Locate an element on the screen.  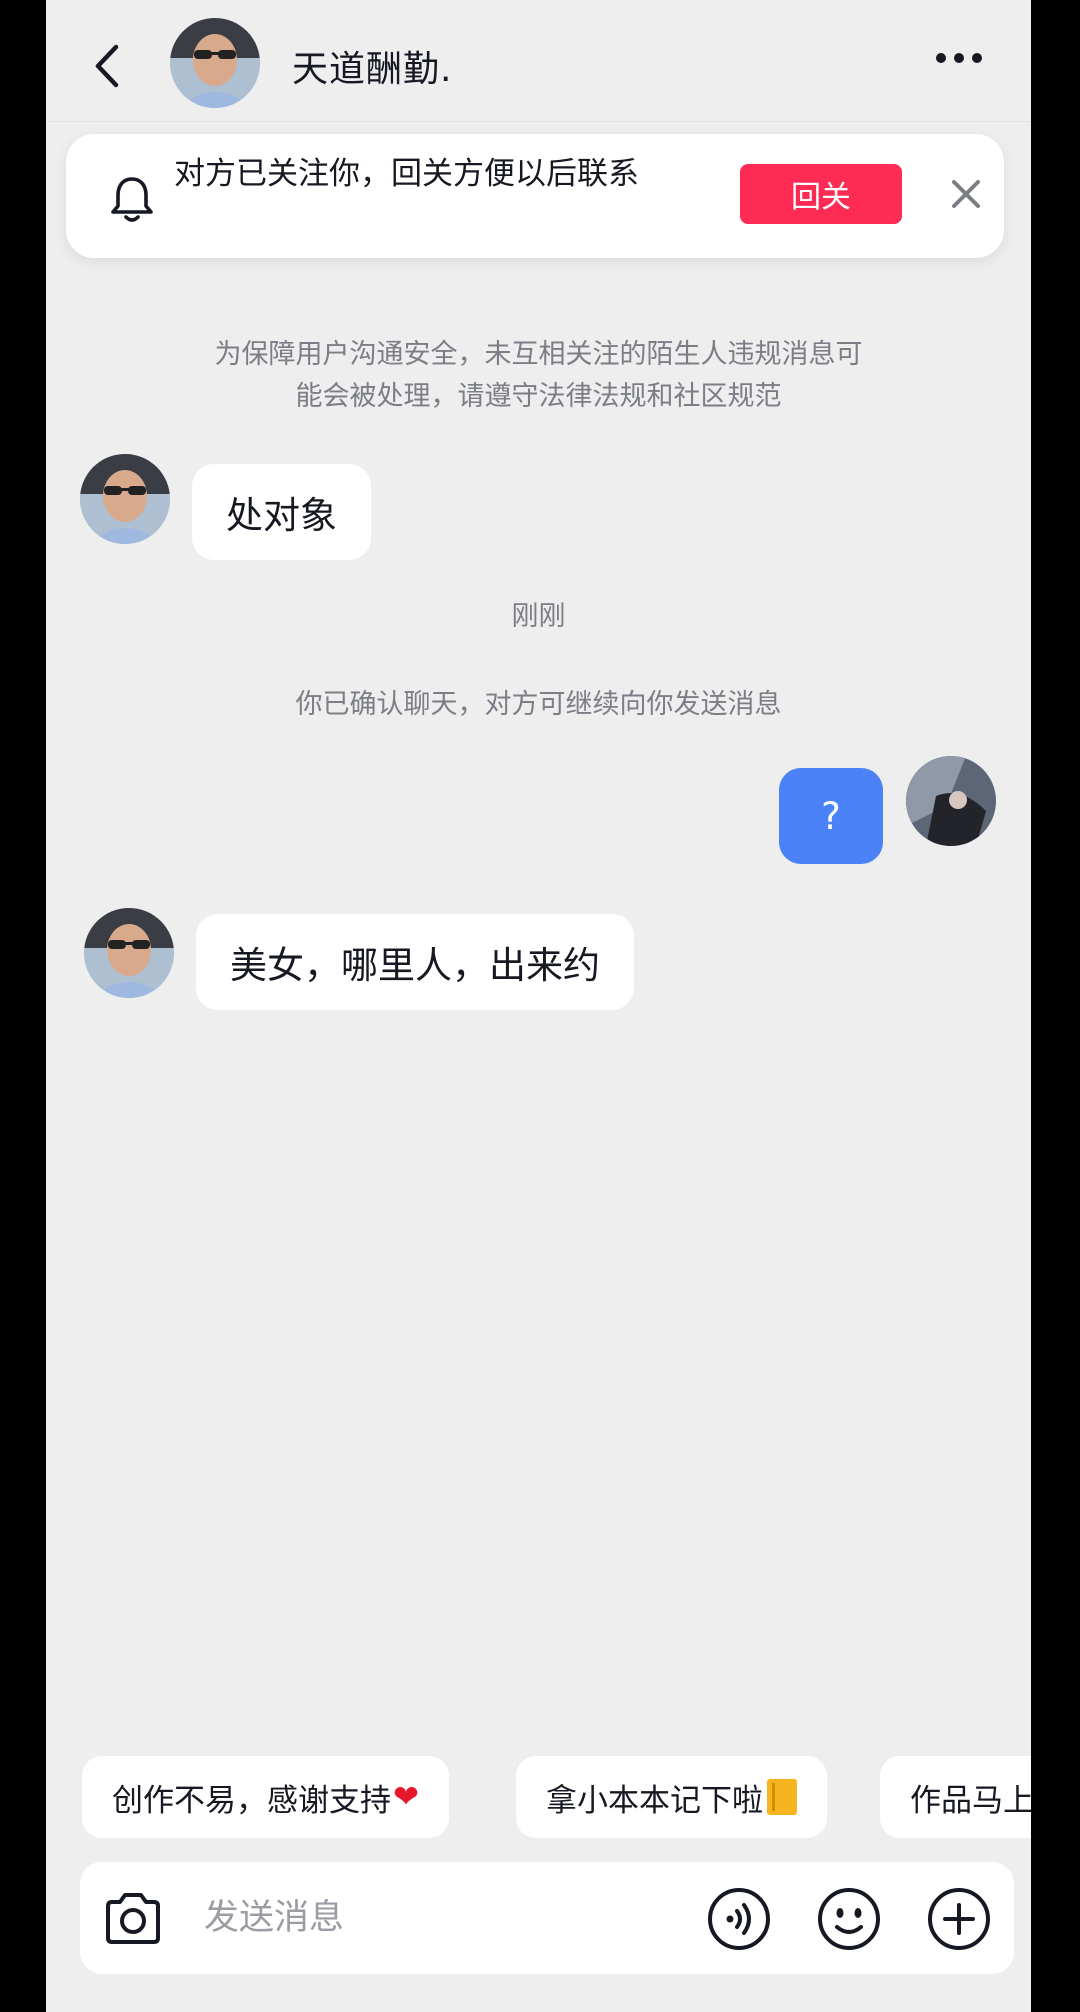
quick-reply-chip: 作品马上 is located at coordinates (955, 1797).